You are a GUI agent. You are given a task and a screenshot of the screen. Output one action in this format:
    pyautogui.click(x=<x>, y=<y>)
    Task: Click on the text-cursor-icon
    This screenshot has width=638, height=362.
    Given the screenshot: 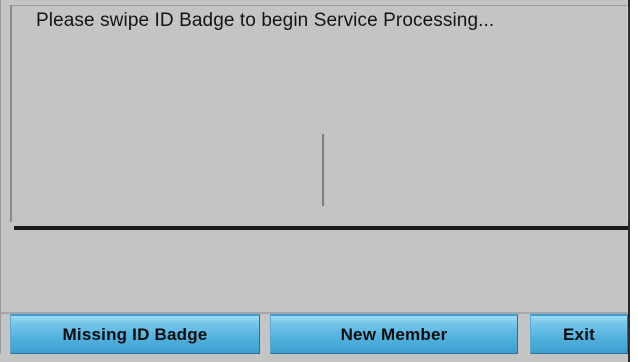 What is the action you would take?
    pyautogui.click(x=323, y=170)
    